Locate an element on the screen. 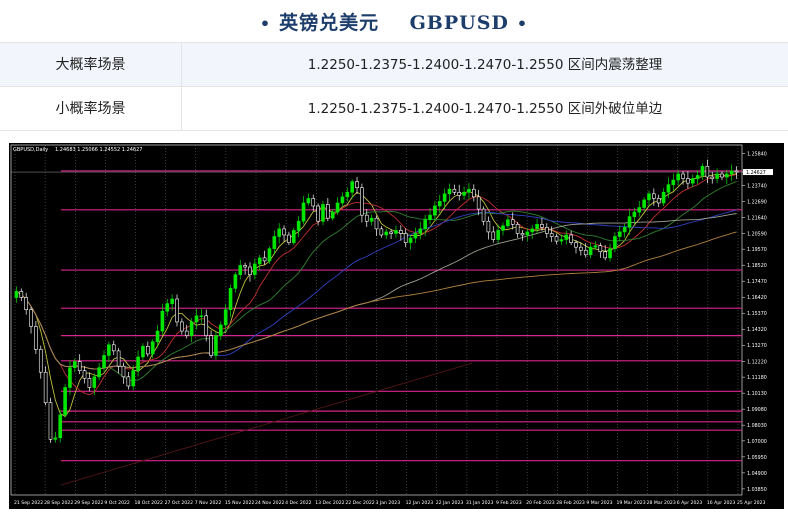  price-axis-label: 1.03850 is located at coordinates (757, 490).